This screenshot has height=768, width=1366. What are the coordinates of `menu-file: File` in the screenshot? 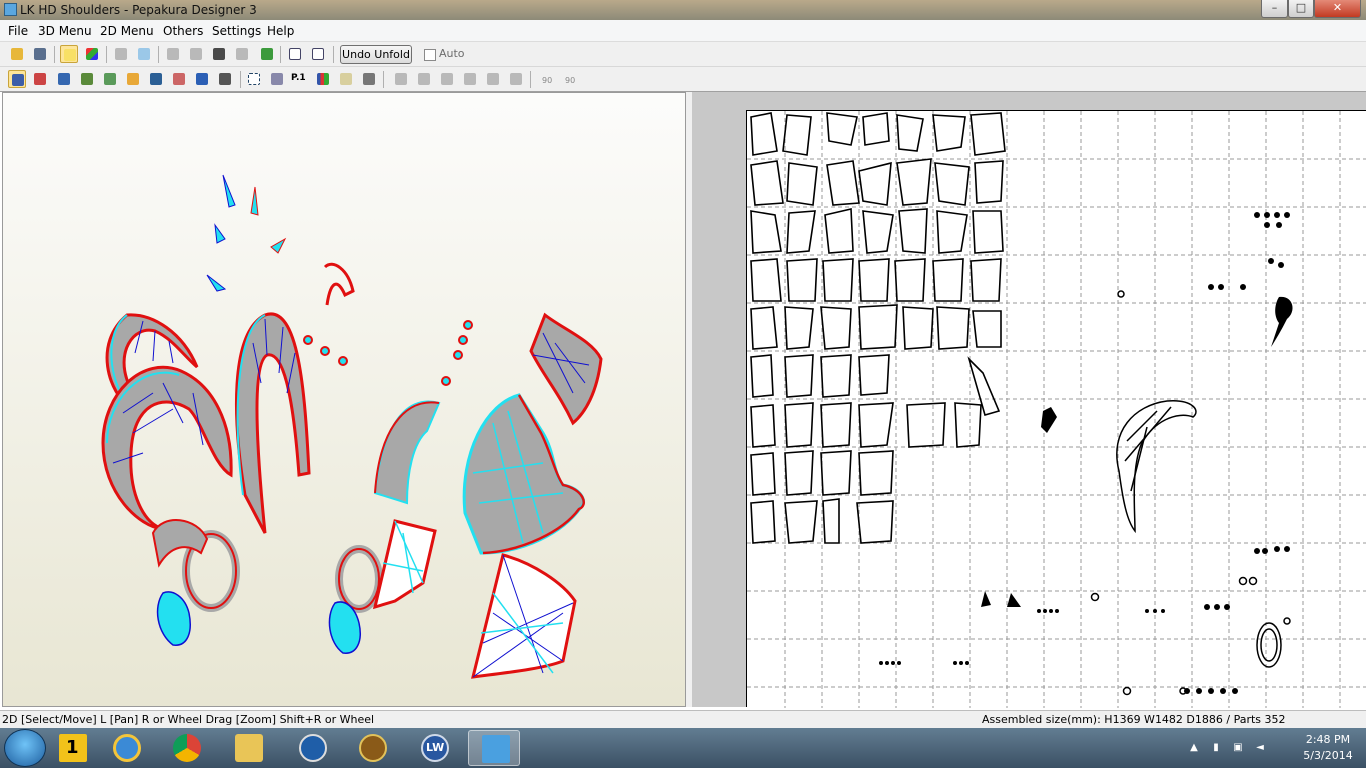 It's located at (18, 31).